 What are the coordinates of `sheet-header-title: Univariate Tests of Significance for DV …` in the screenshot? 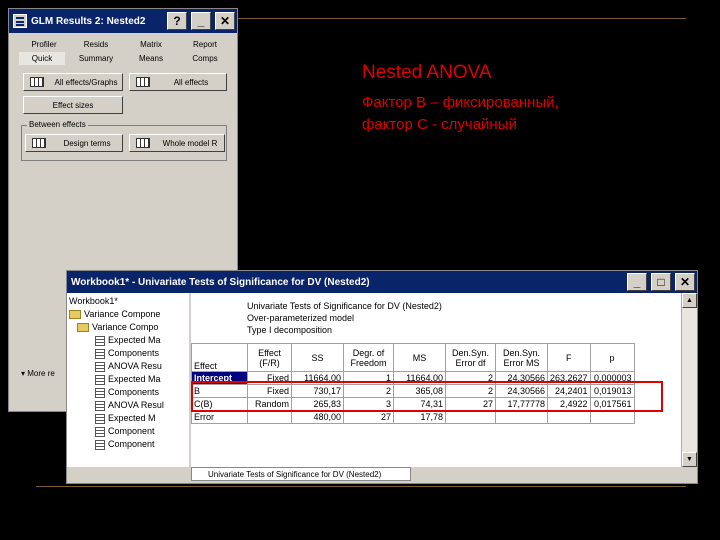 It's located at (344, 306).